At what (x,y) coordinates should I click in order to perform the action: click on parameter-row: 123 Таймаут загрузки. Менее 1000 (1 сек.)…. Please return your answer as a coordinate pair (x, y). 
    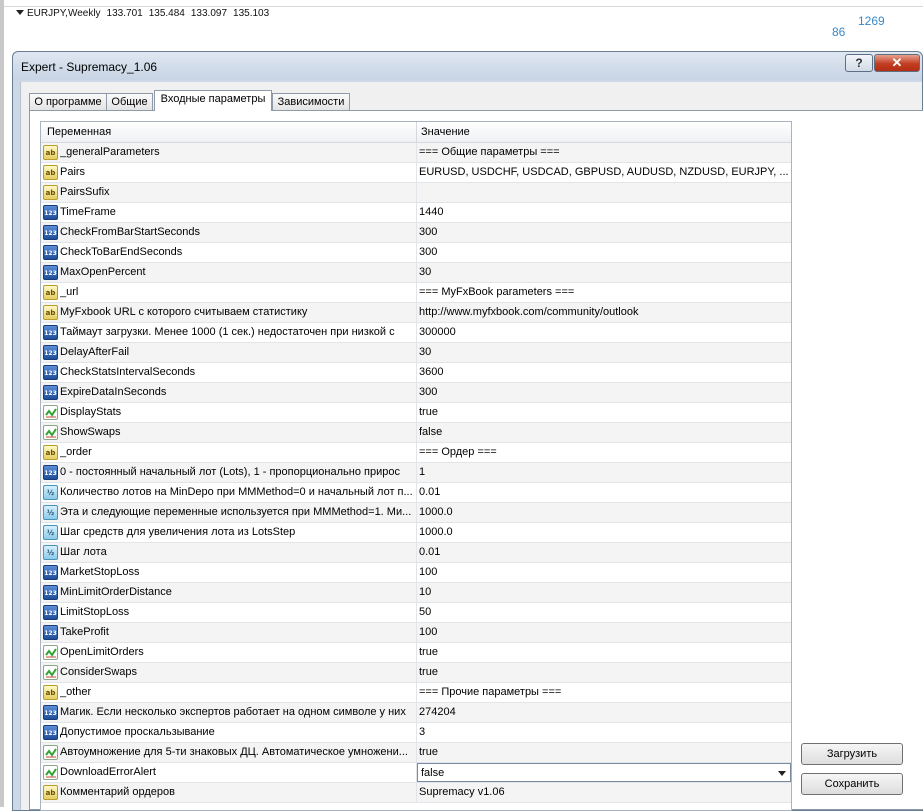
    Looking at the image, I should click on (416, 333).